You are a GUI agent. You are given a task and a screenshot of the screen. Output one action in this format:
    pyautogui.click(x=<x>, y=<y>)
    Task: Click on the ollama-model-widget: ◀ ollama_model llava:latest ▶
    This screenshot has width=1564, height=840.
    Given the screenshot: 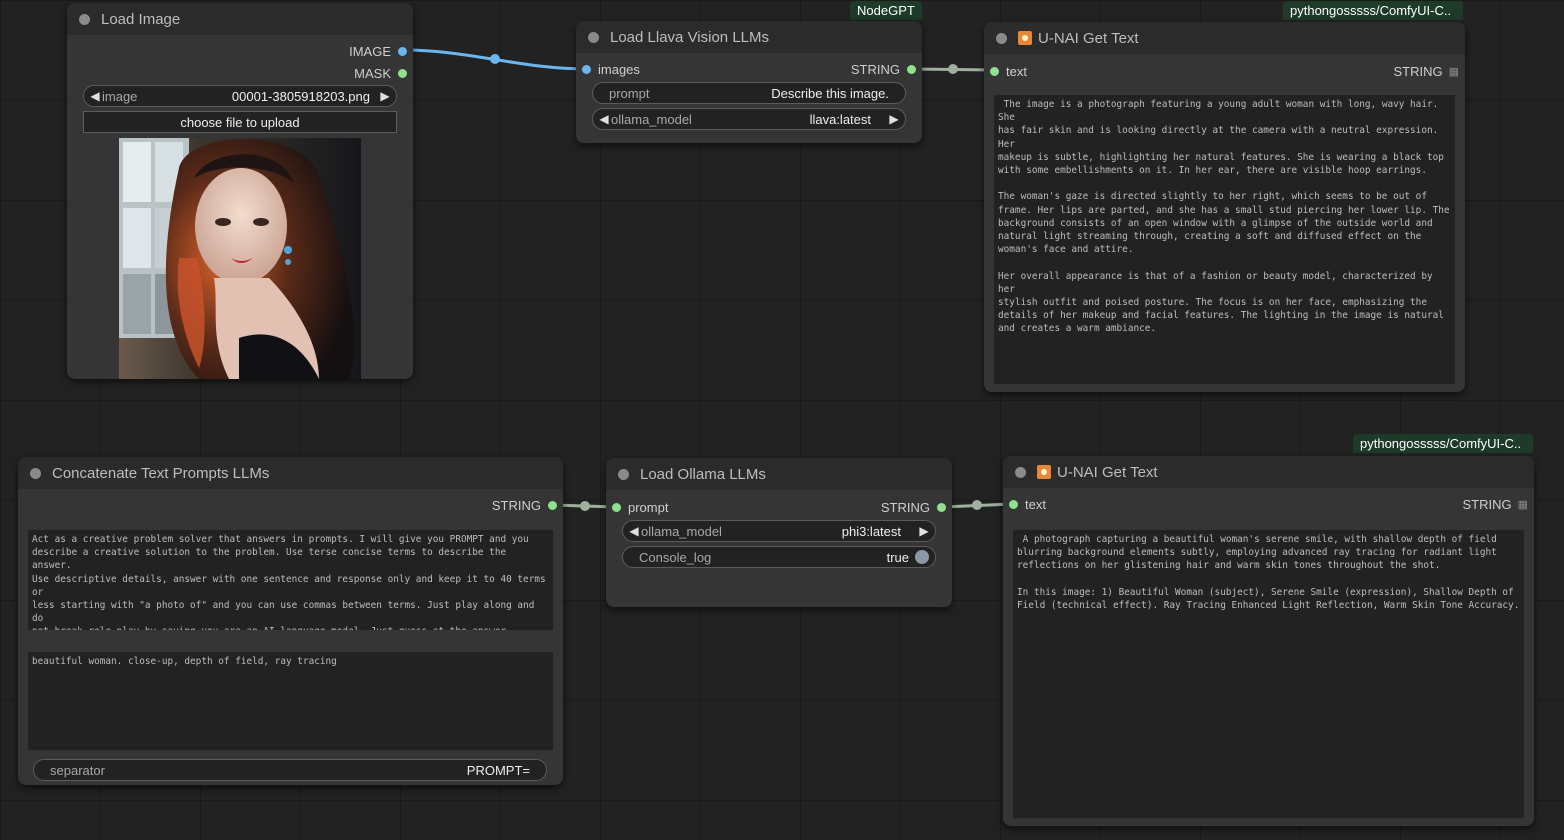 What is the action you would take?
    pyautogui.click(x=749, y=119)
    